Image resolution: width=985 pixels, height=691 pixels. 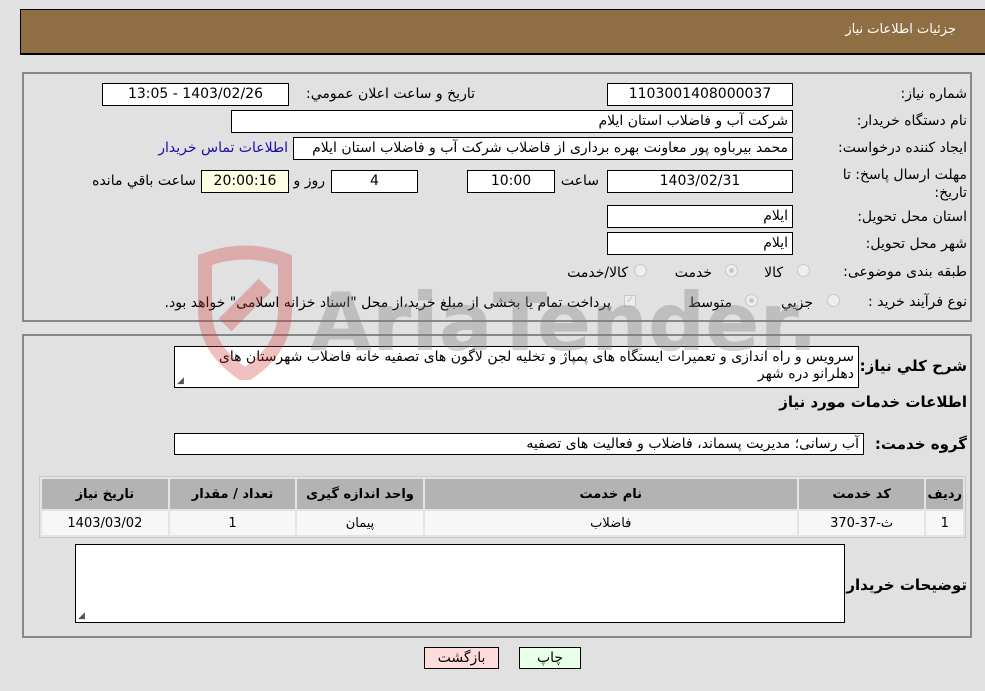 I want to click on cell-service-code: ث-37-370, so click(x=861, y=523).